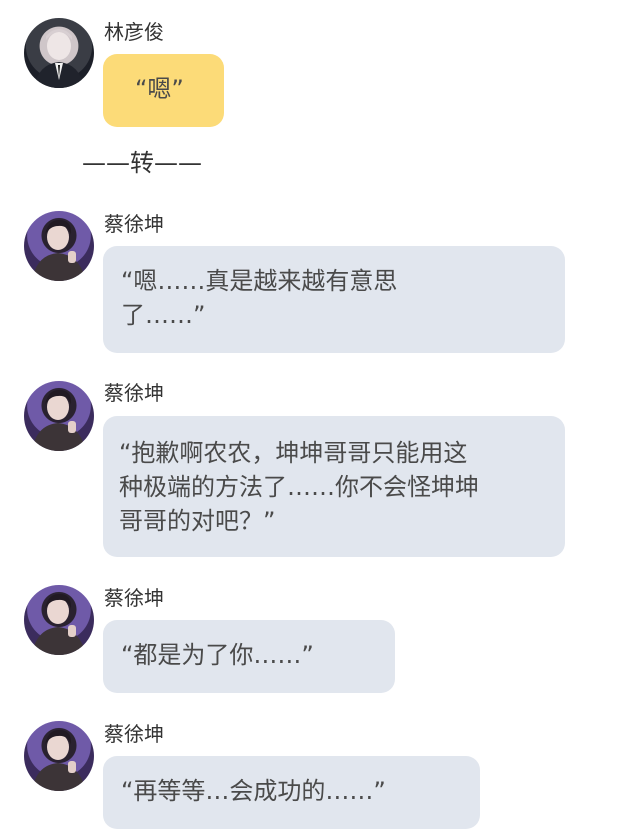 This screenshot has width=640, height=837. Describe the element at coordinates (134, 32) in the screenshot. I see `sender-name: 林彦俊` at that location.